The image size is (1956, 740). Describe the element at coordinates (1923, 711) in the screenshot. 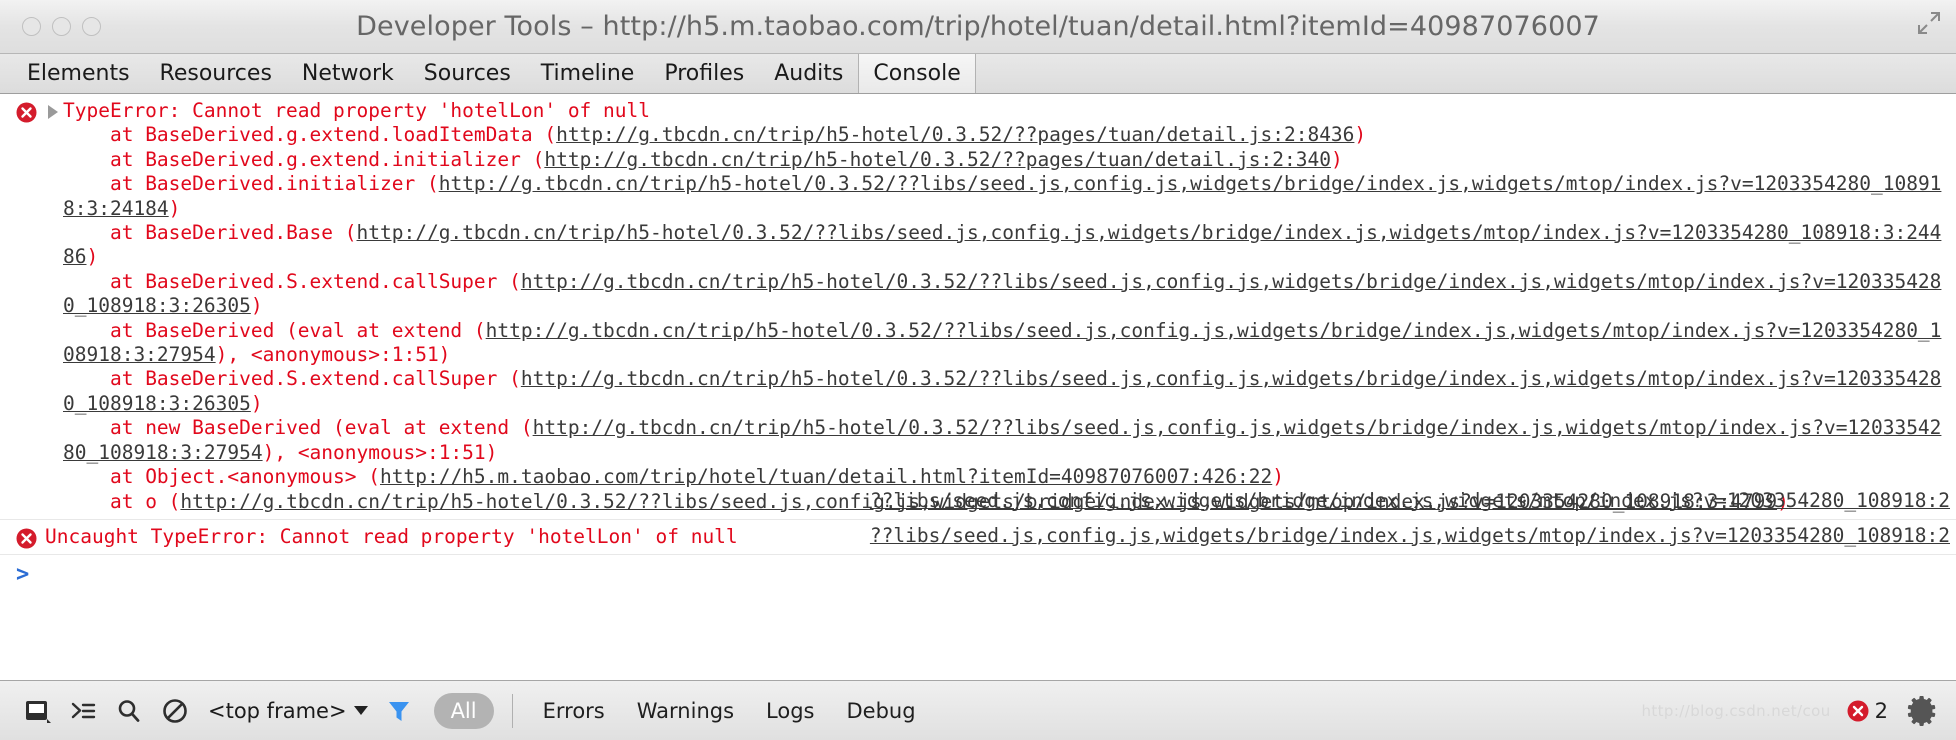

I see `gear-icon` at that location.